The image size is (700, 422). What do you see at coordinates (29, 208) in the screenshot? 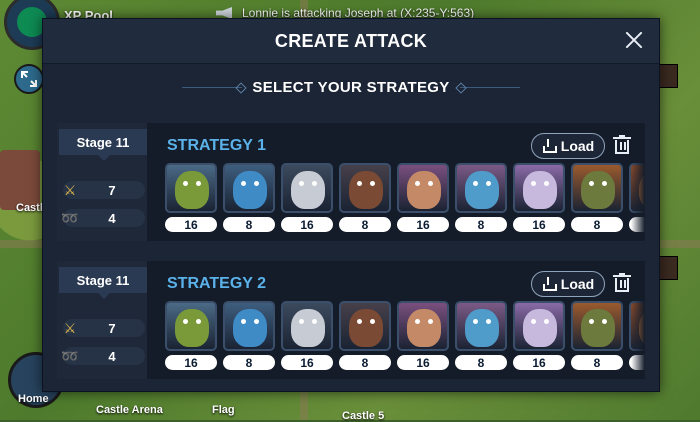
I see `map-label-castle: Castl` at bounding box center [29, 208].